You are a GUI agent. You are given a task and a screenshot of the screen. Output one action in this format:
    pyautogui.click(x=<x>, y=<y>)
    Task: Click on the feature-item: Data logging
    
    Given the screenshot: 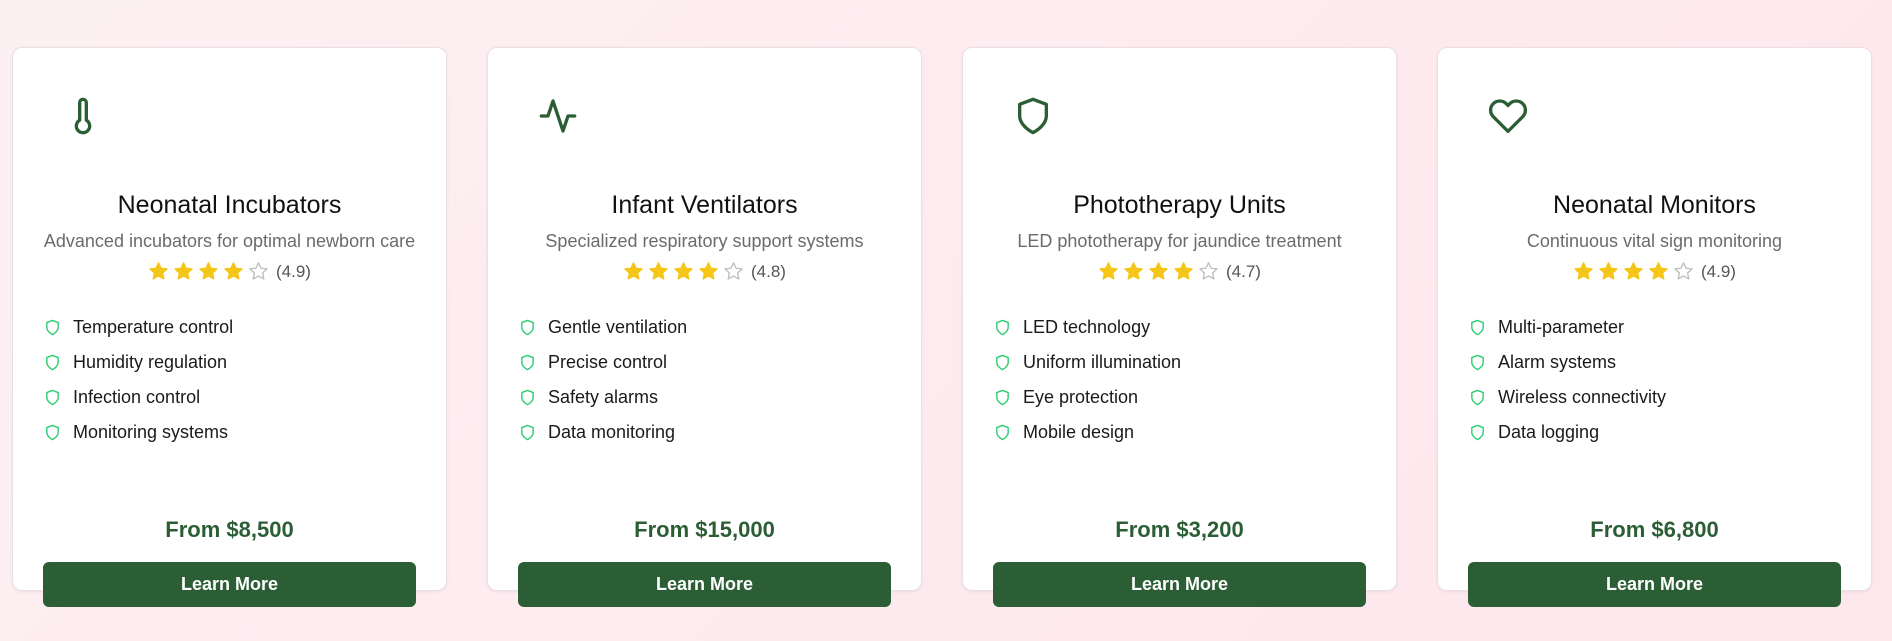 What is the action you would take?
    pyautogui.click(x=1567, y=432)
    